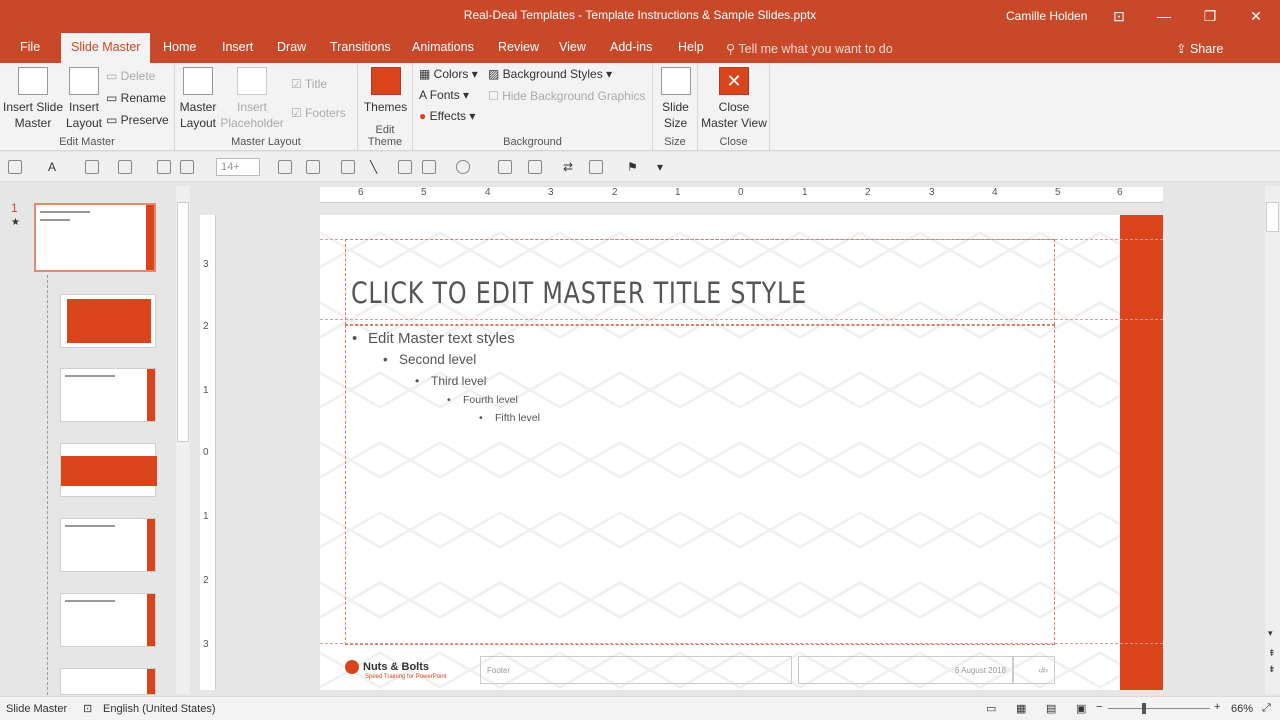 This screenshot has height=720, width=1280. I want to click on tab-home: Home, so click(179, 47).